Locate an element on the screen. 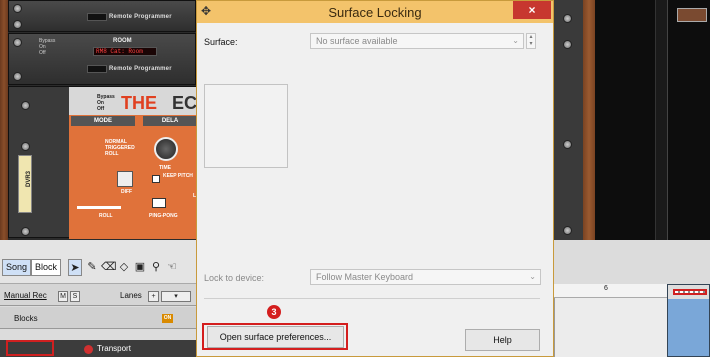 The height and width of the screenshot is (357, 710). pencil-tool-icon: ✎ is located at coordinates (92, 267).